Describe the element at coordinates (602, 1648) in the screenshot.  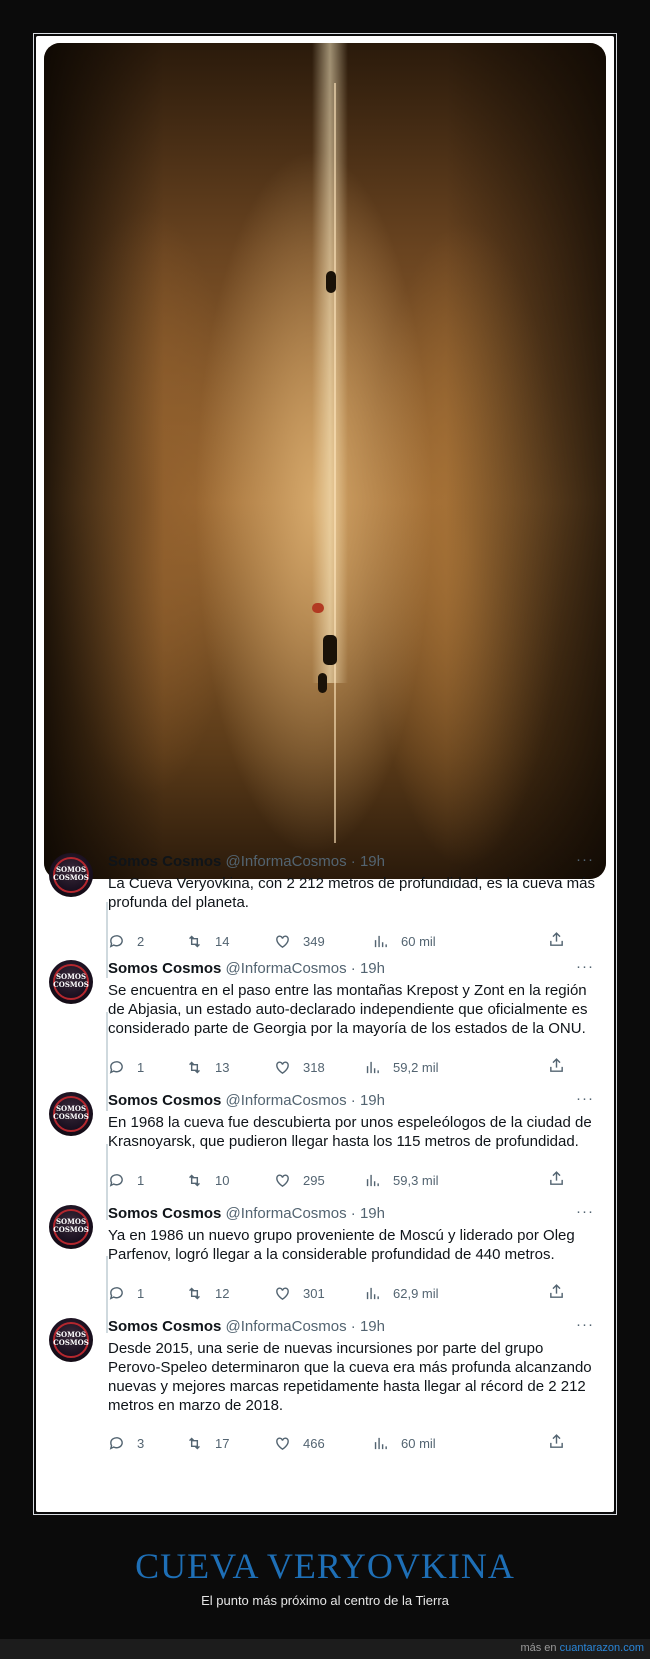
I see `source-link: cuantarazon.com` at that location.